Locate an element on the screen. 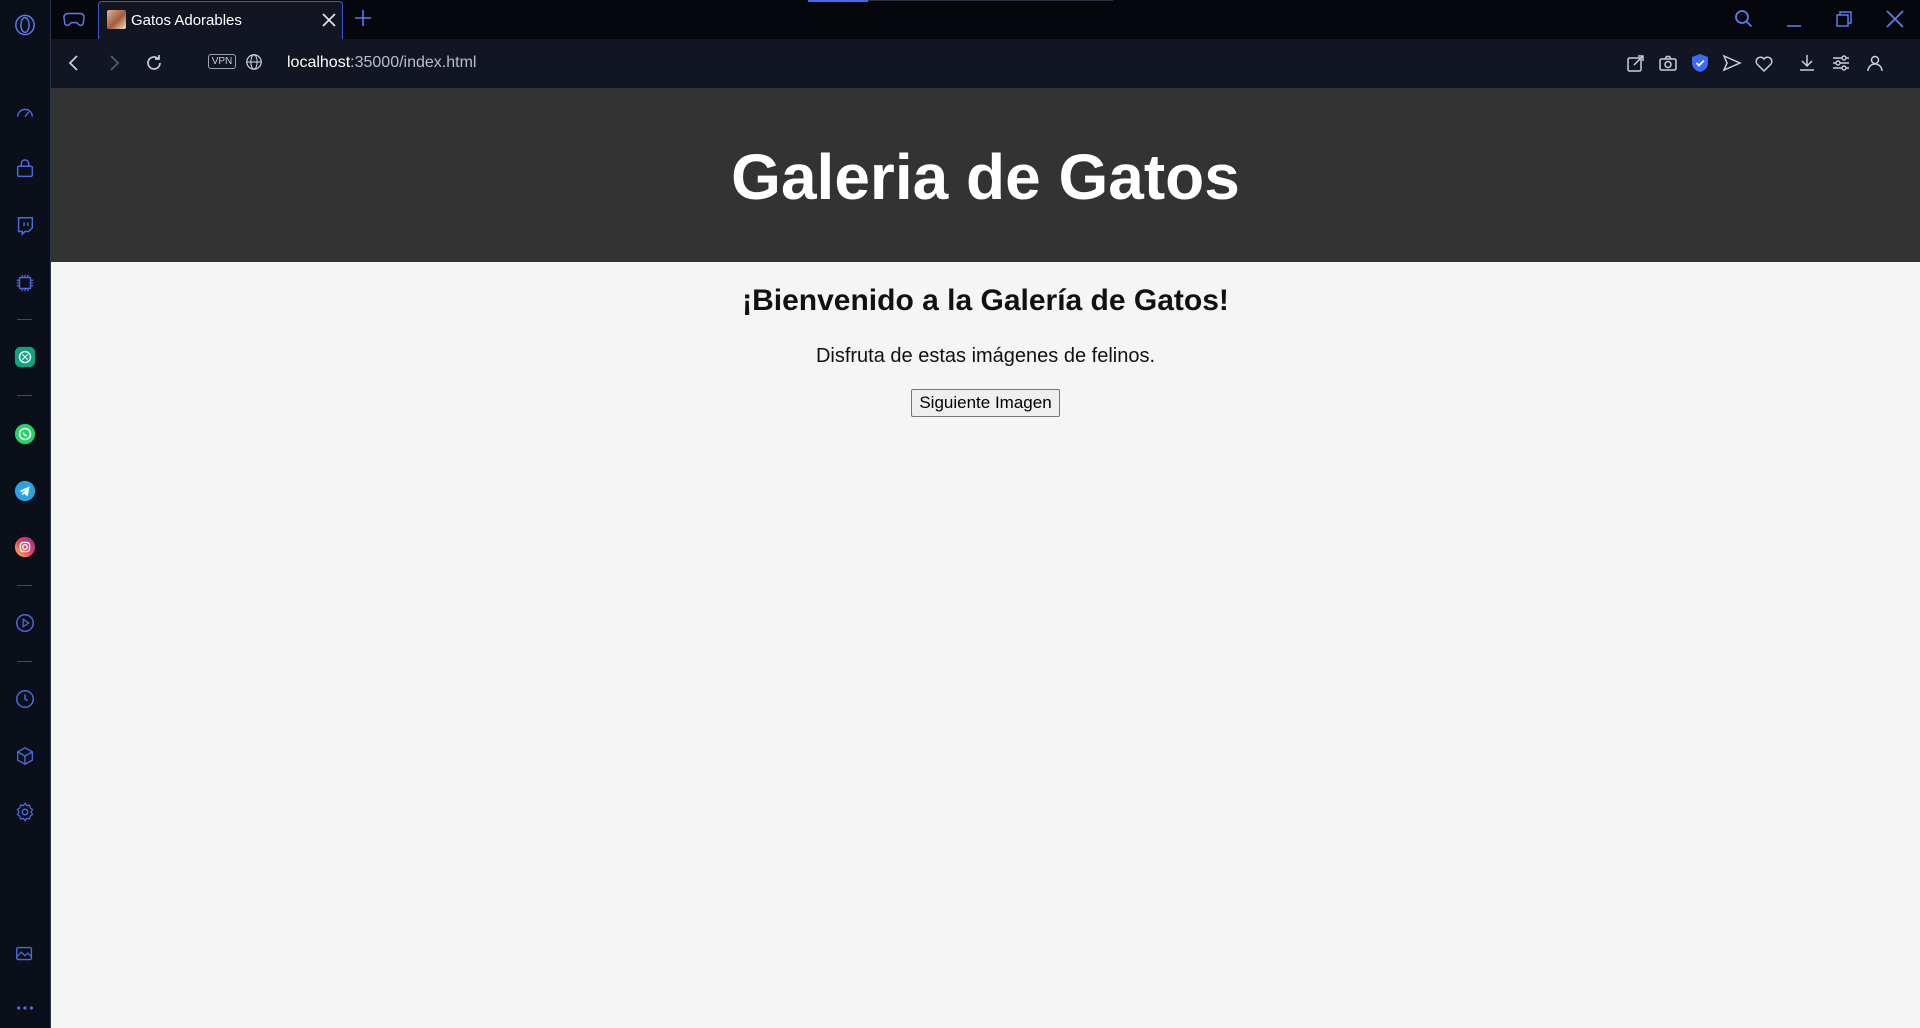  edit-share-icon is located at coordinates (1636, 63).